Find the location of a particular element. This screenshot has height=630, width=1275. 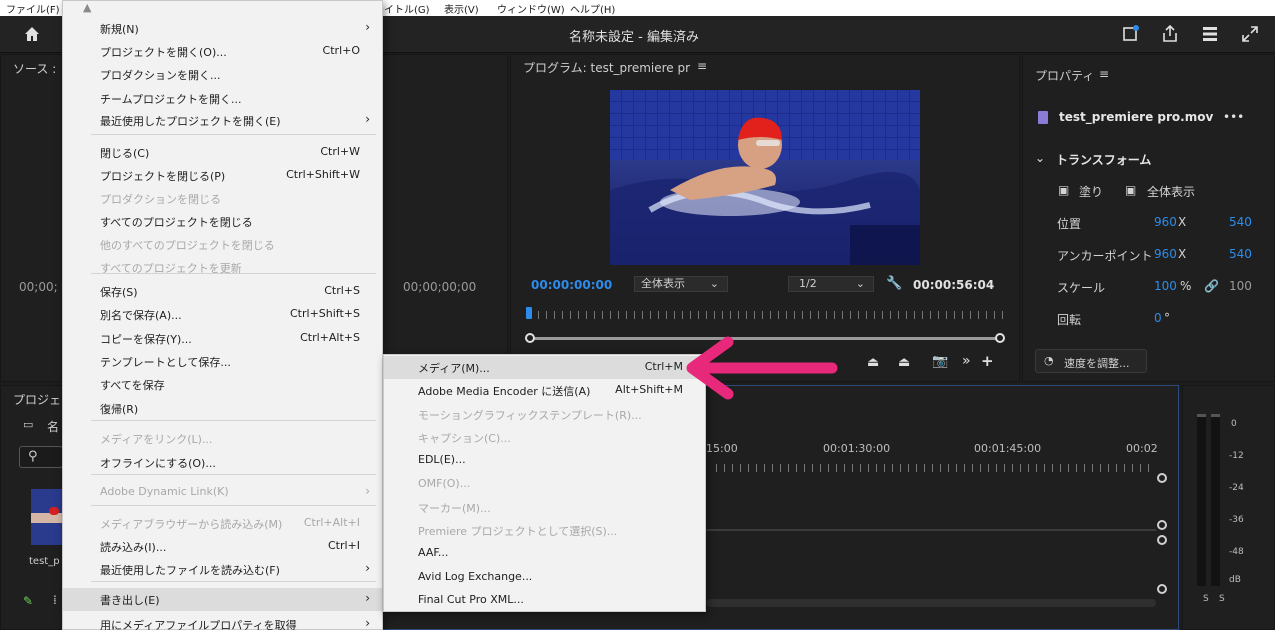

file-menu-item: 最近使用したファイルを読み込む(F) › is located at coordinates (222, 569).